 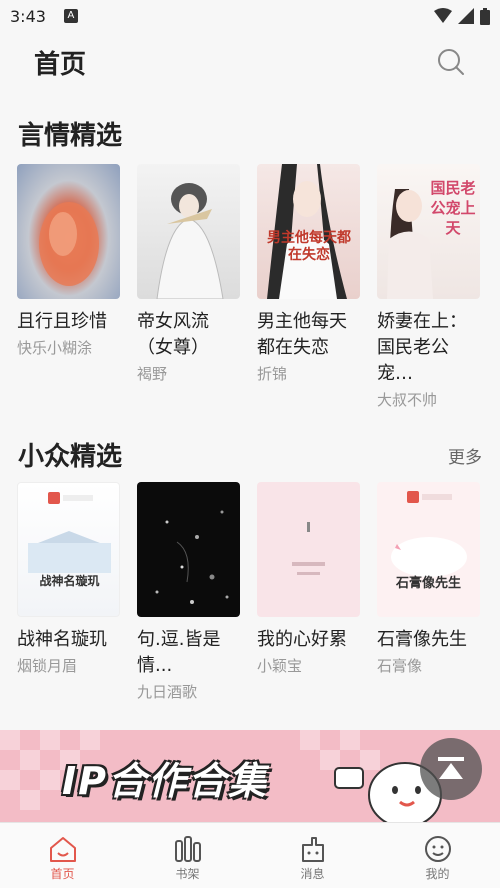 I want to click on tab-label: 我的, so click(x=437, y=874).